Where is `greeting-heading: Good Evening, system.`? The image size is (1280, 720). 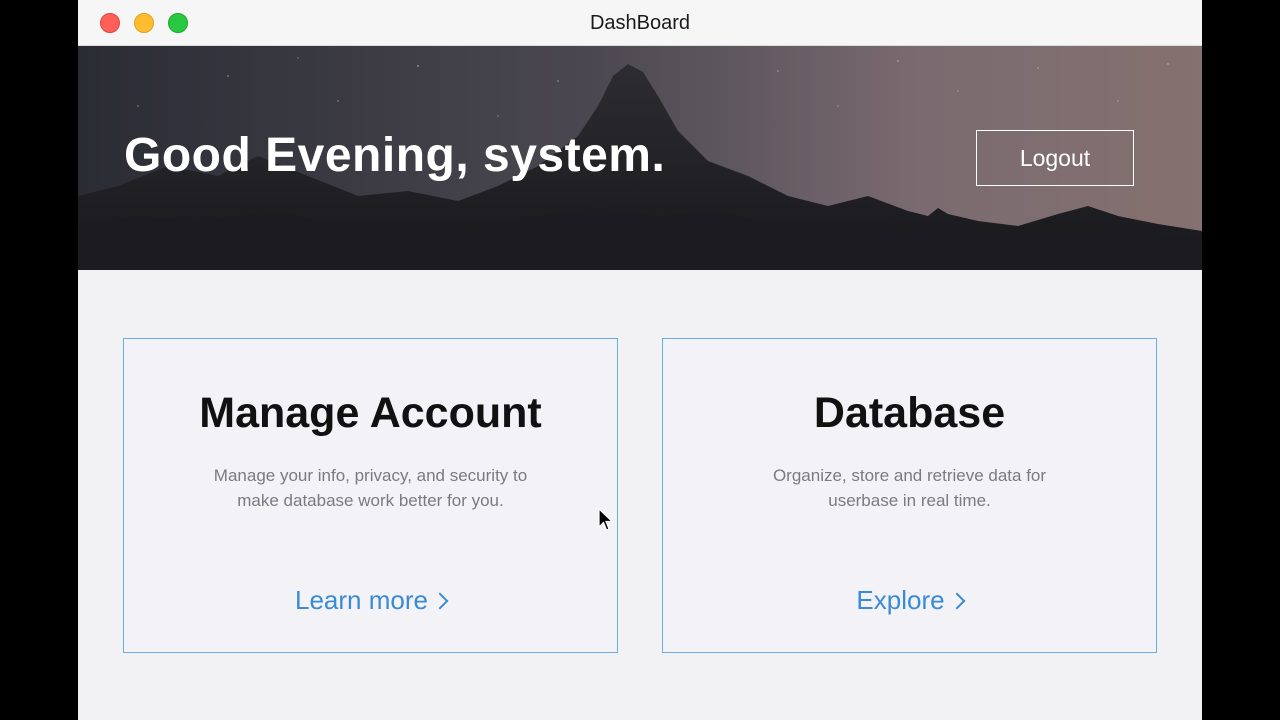
greeting-heading: Good Evening, system. is located at coordinates (395, 155).